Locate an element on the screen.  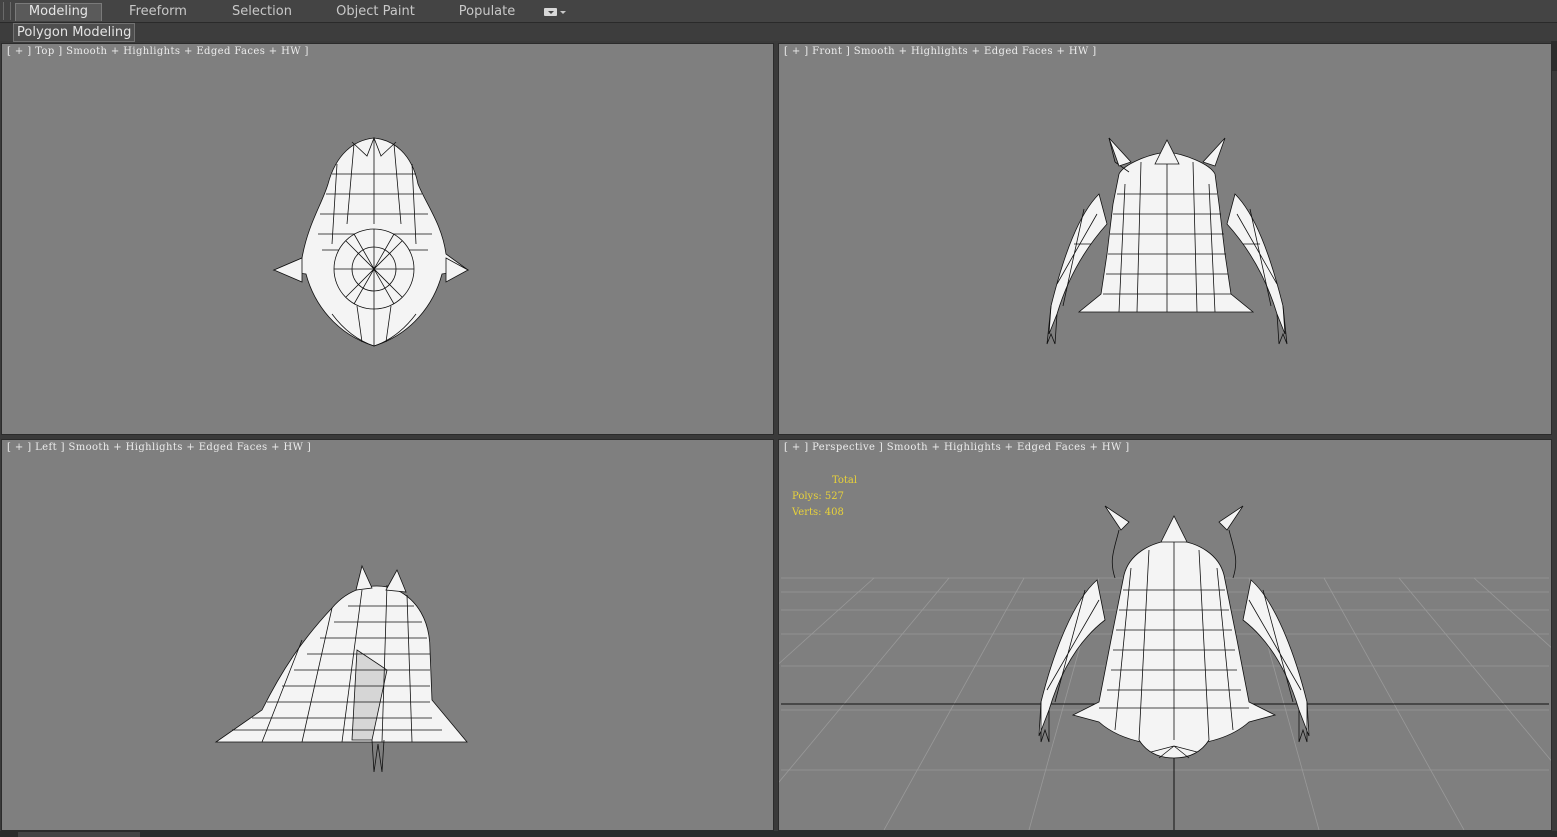
ribbon-toggle-icon is located at coordinates (550, 12).